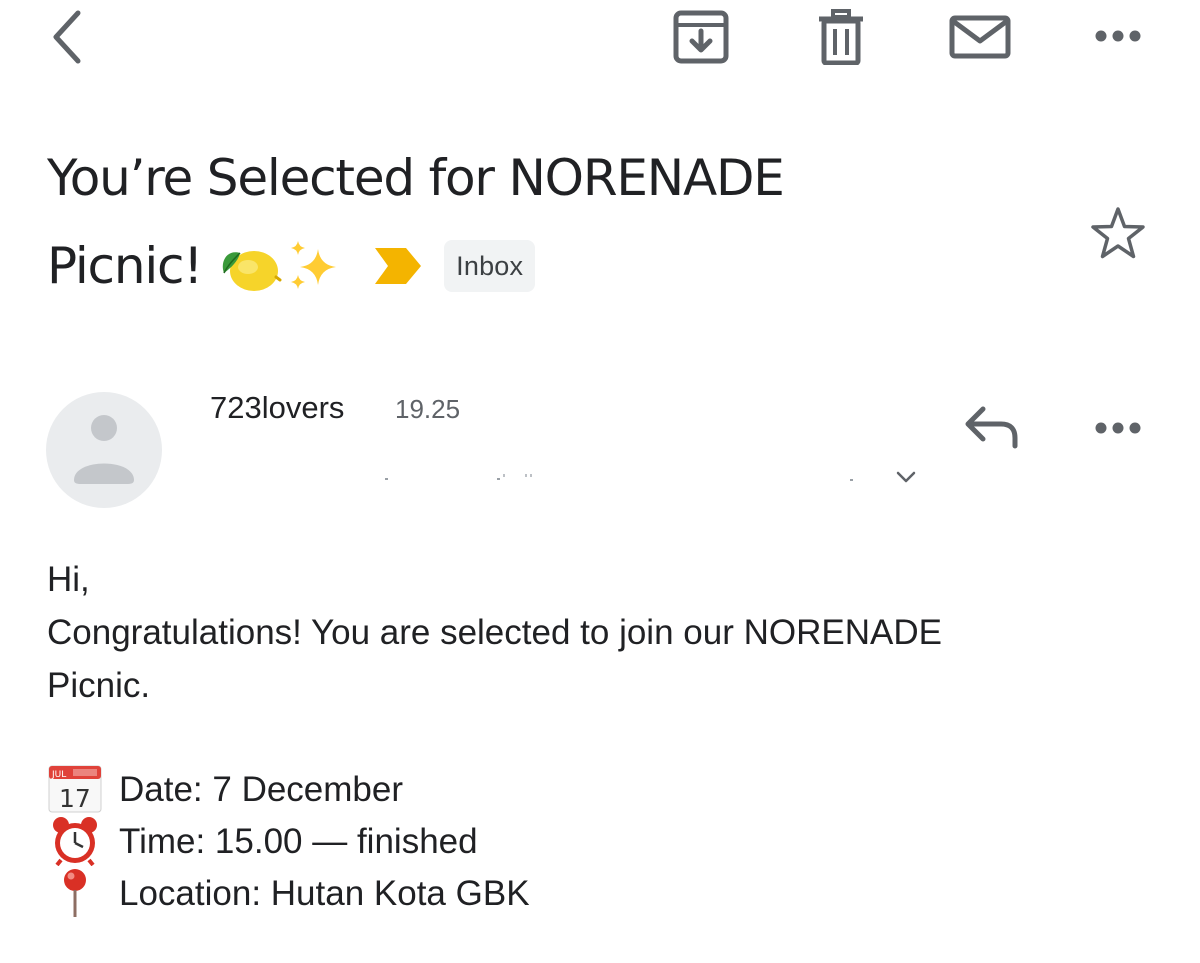 Image resolution: width=1200 pixels, height=963 pixels. What do you see at coordinates (547, 266) in the screenshot?
I see `subject-line-2-row: Picnic! Inbox` at bounding box center [547, 266].